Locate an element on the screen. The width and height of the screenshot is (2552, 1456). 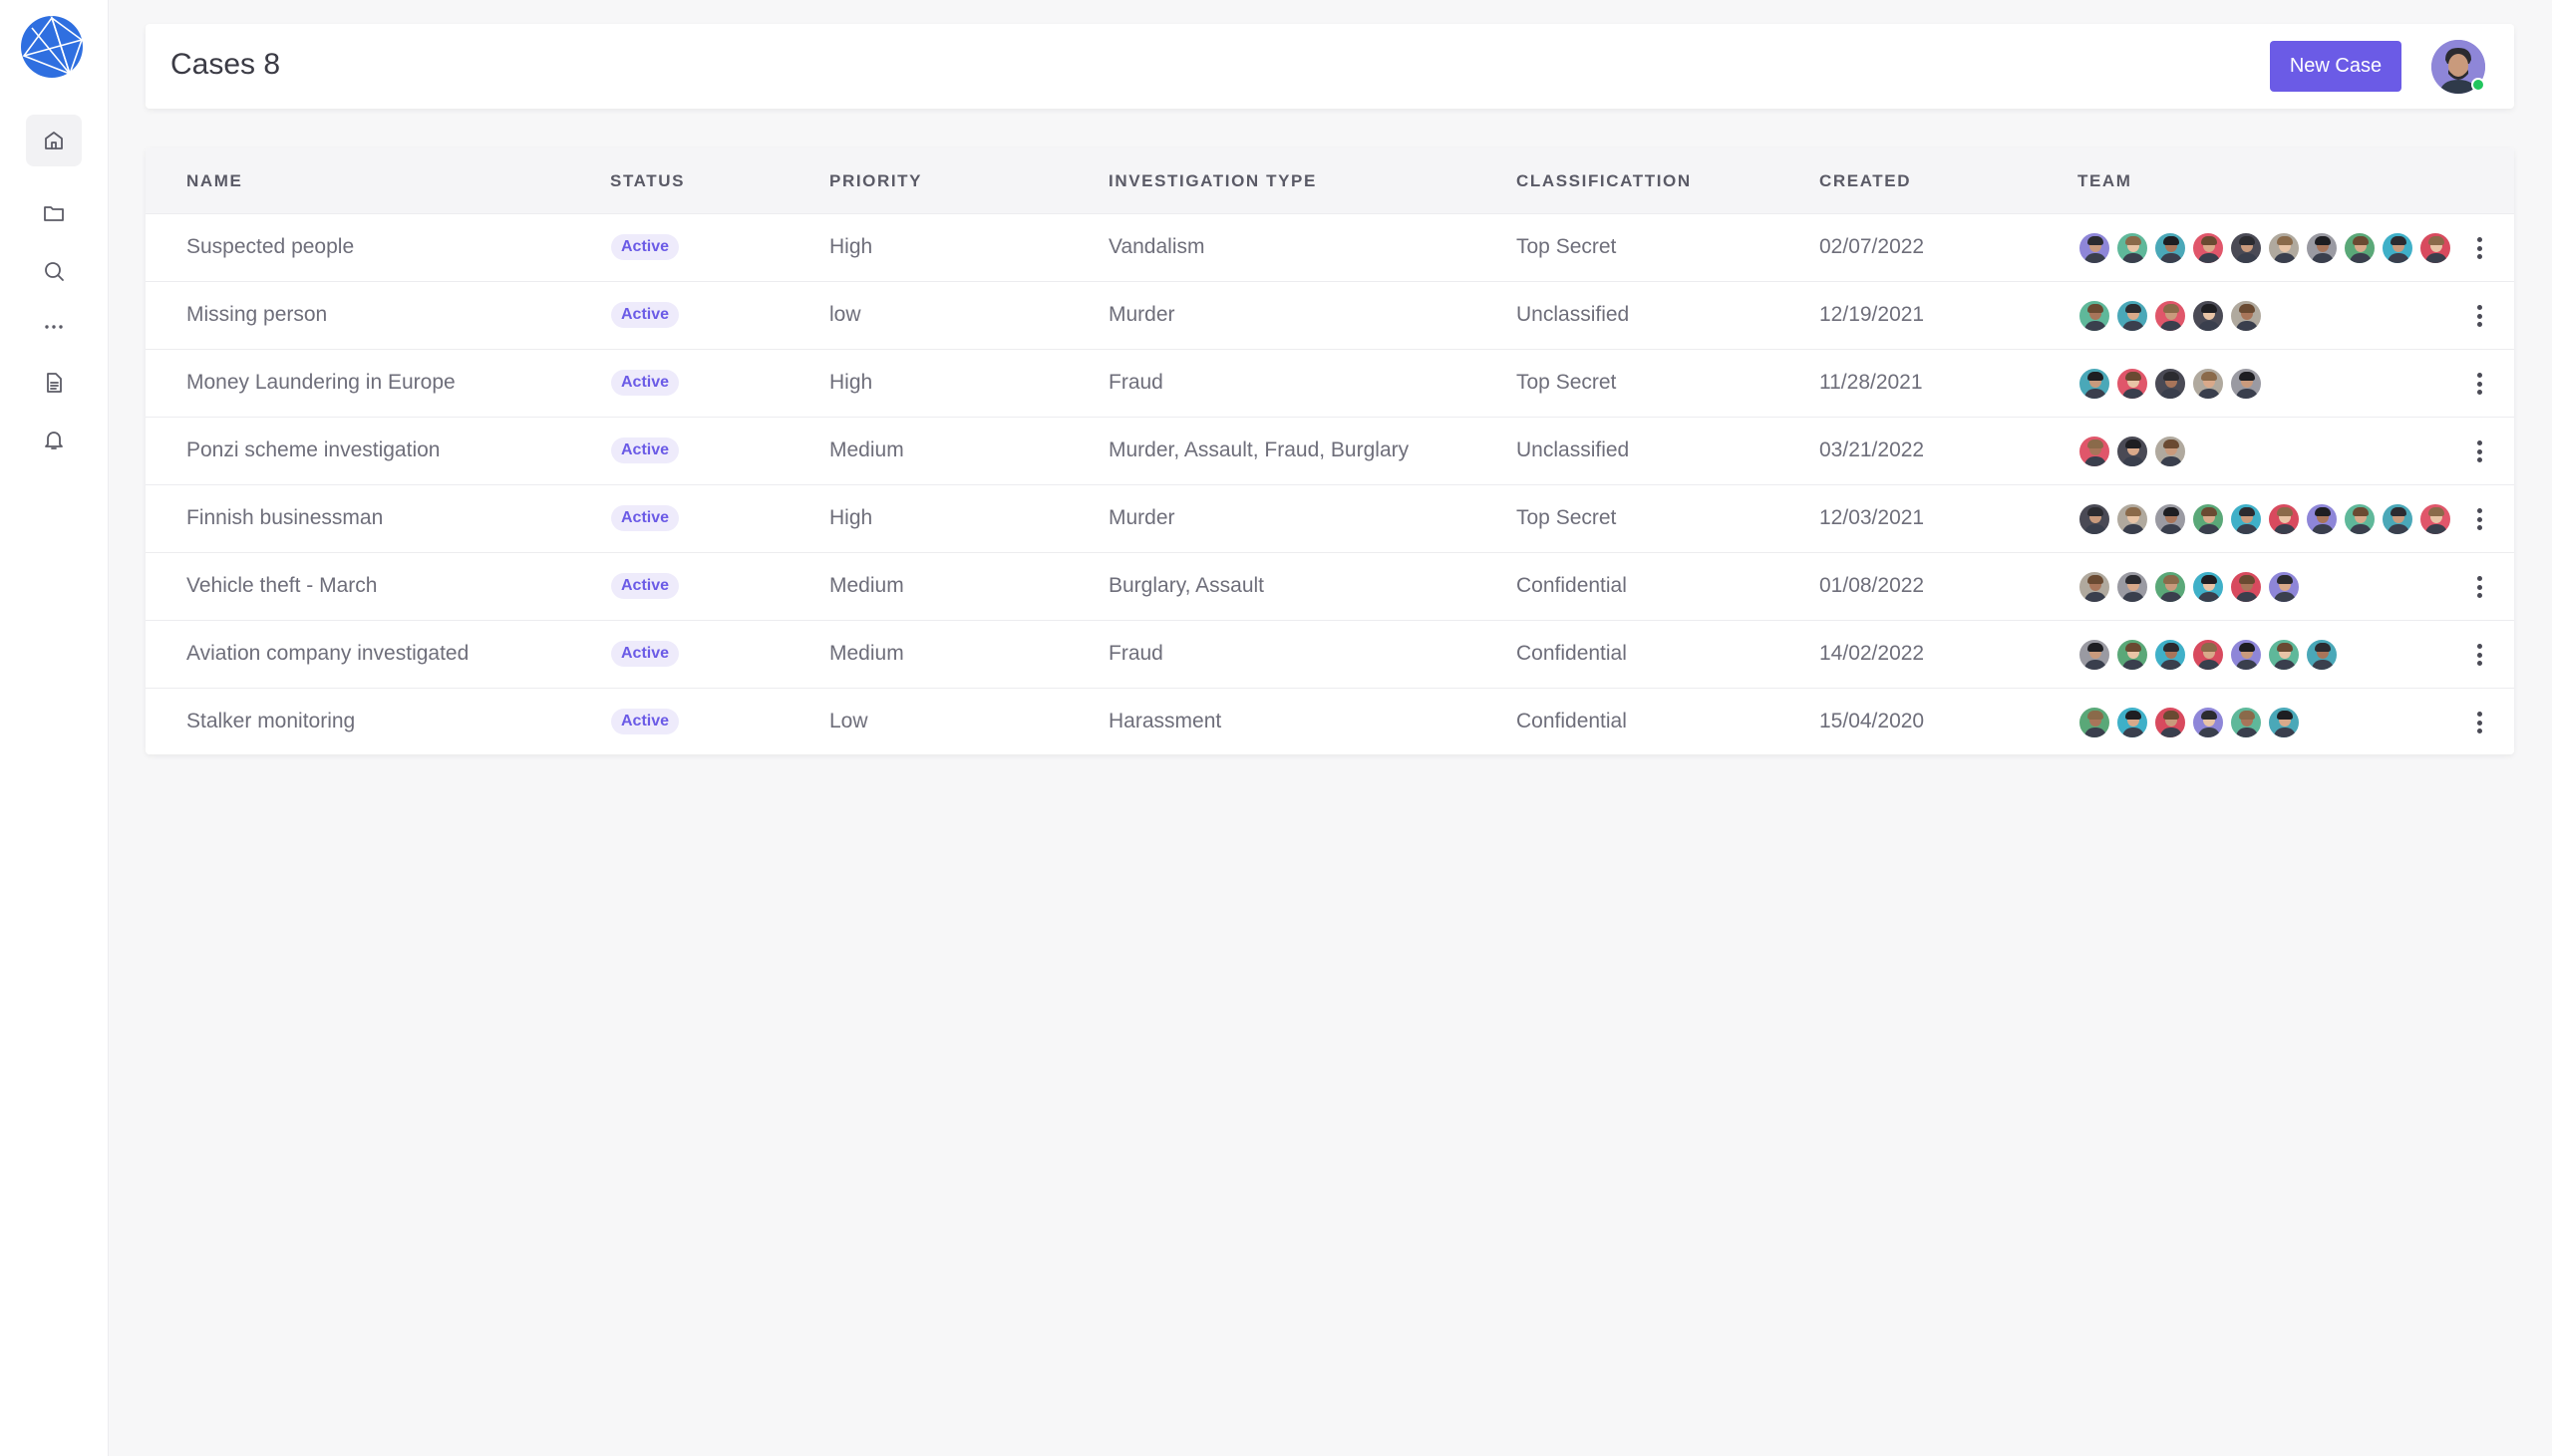
sidebar-item-home is located at coordinates (54, 140).